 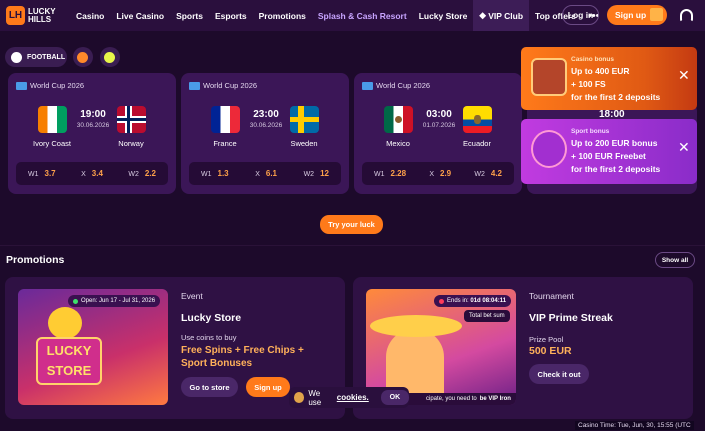 I want to click on sport-tab-tennis, so click(x=110, y=57).